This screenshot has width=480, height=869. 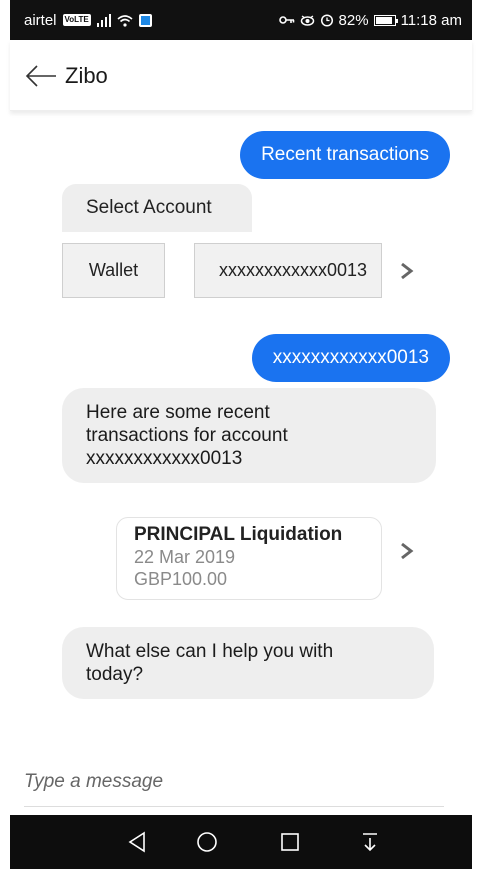 What do you see at coordinates (210, 651) in the screenshot?
I see `bot-message-line: What else can I help you with` at bounding box center [210, 651].